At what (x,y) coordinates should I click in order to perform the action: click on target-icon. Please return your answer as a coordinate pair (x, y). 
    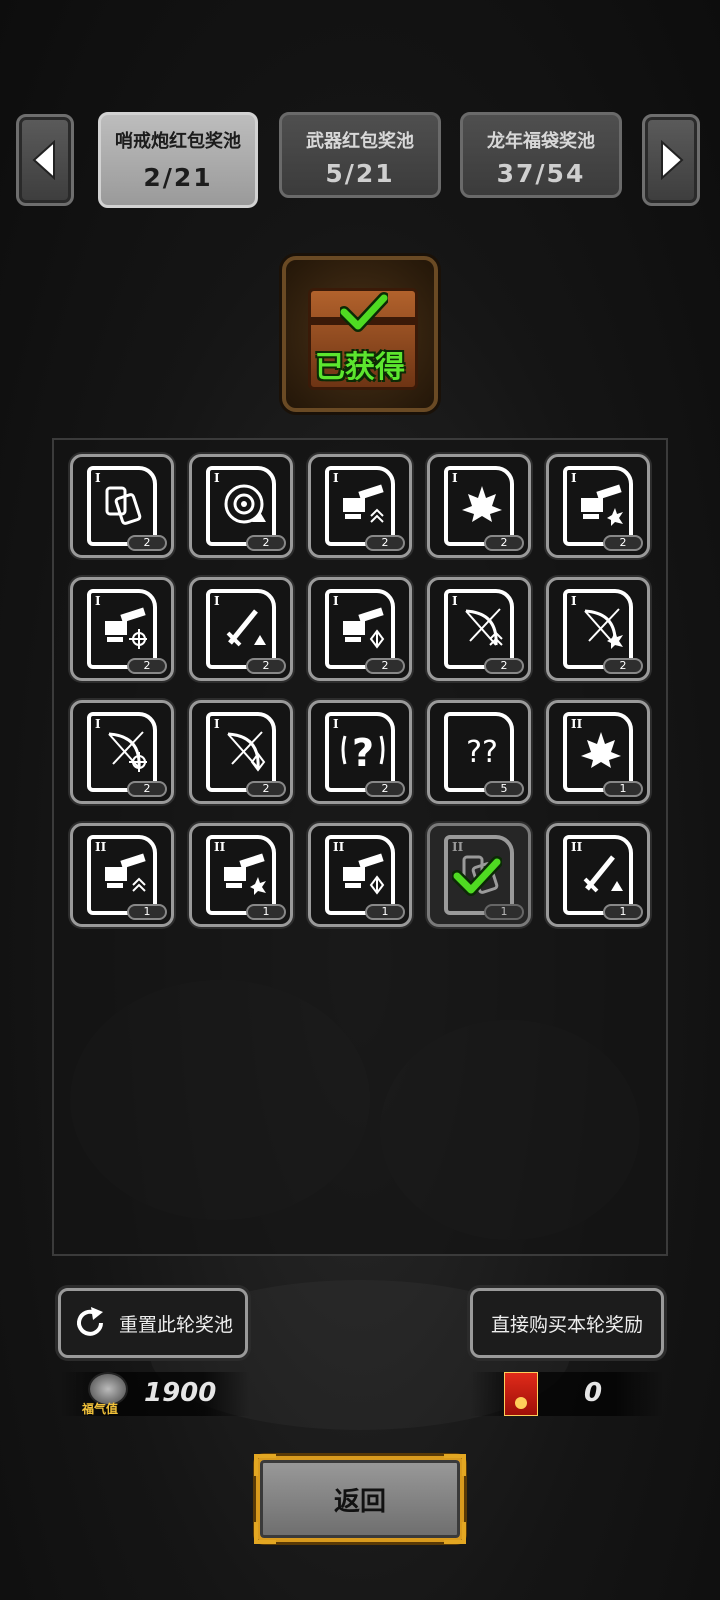
    Looking at the image, I should click on (245, 504).